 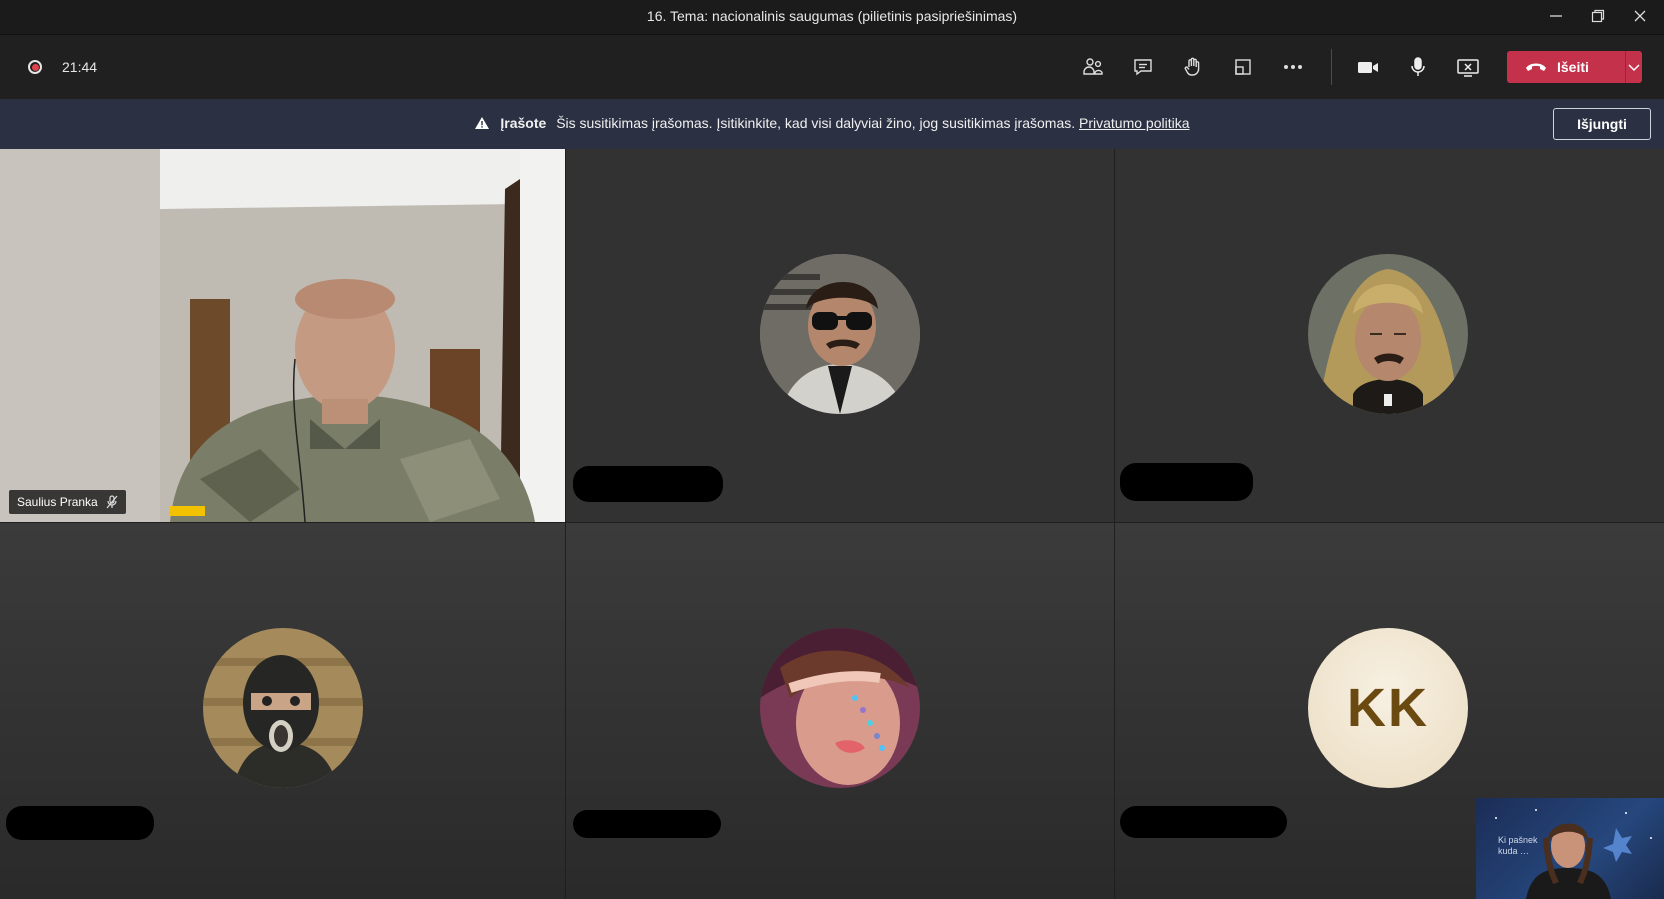 I want to click on participant-avatar: KK, so click(x=1388, y=708).